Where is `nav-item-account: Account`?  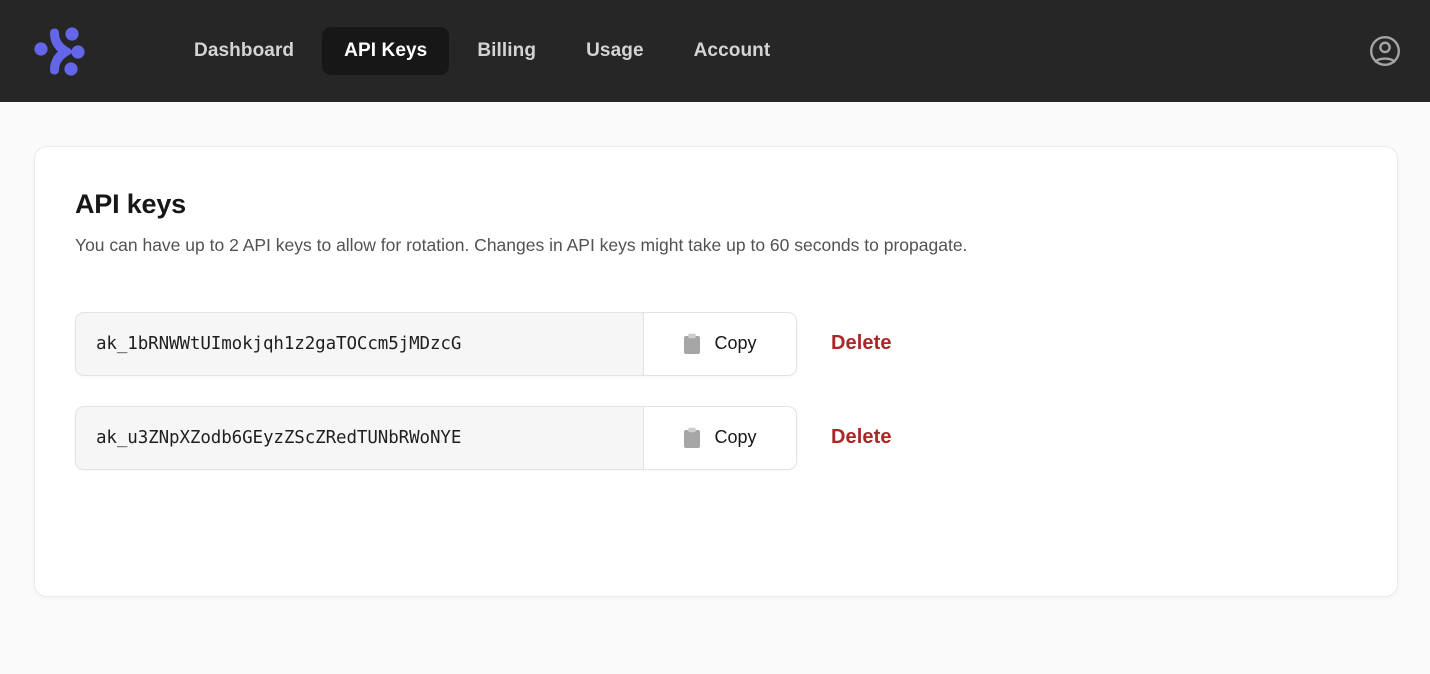
nav-item-account: Account is located at coordinates (732, 51).